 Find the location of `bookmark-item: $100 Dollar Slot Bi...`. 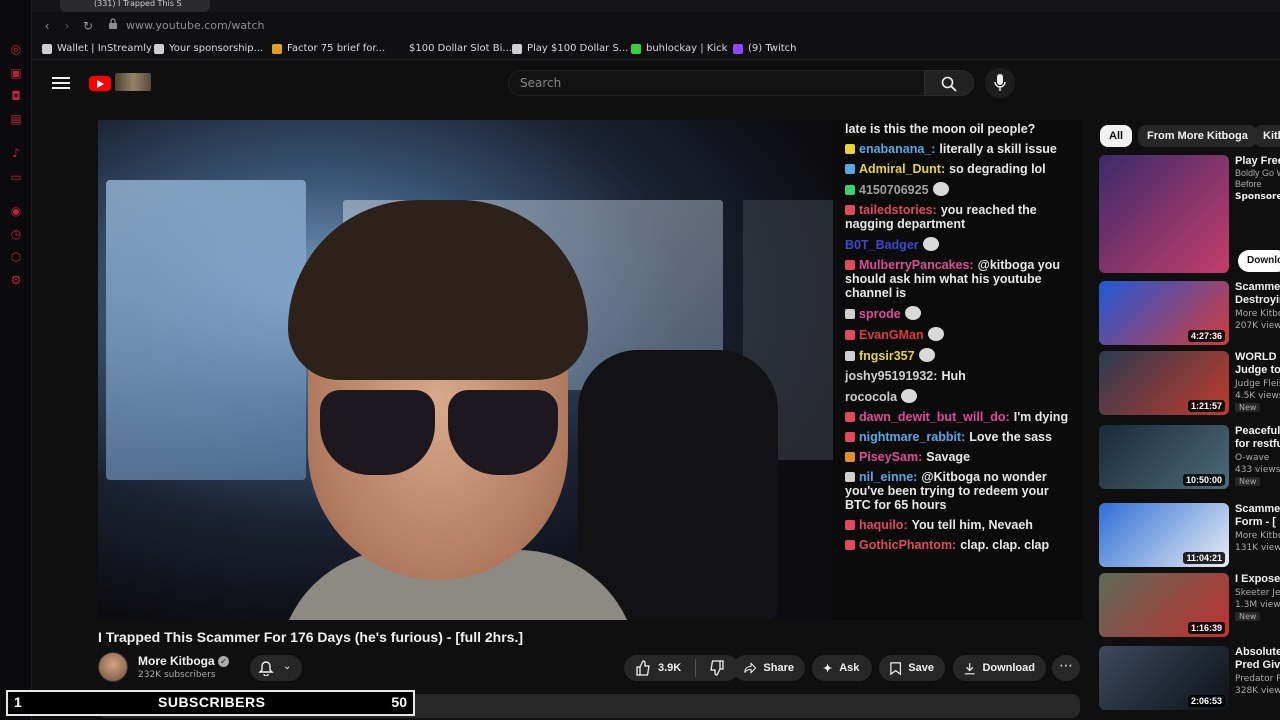

bookmark-item: $100 Dollar Slot Bi... is located at coordinates (453, 48).